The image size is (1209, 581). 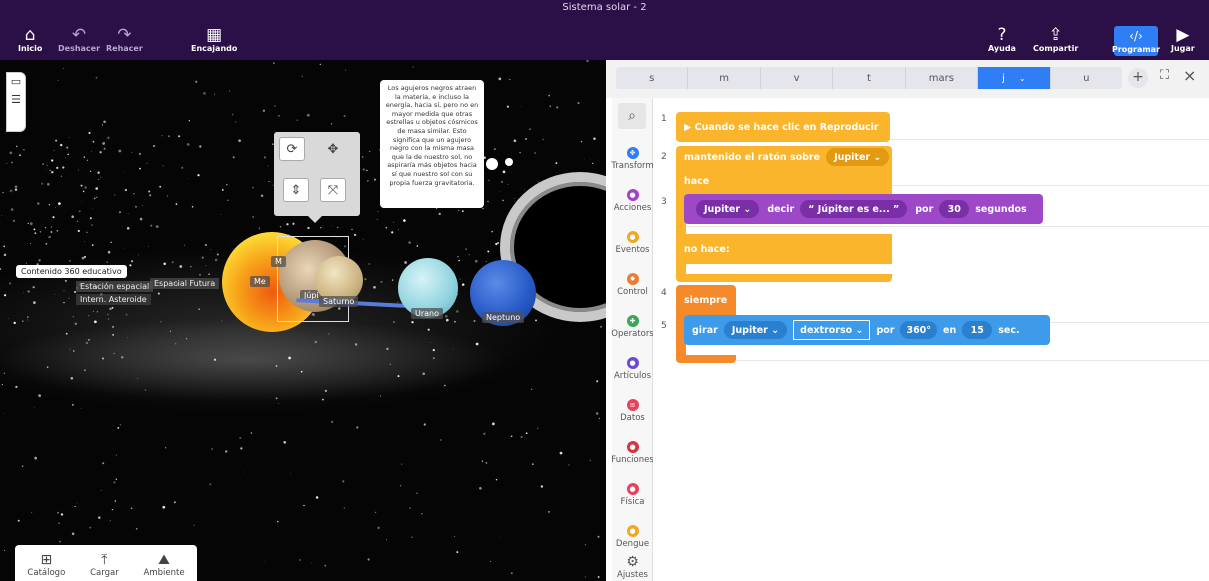 What do you see at coordinates (697, 181) in the screenshot?
I see `hace-label: hace` at bounding box center [697, 181].